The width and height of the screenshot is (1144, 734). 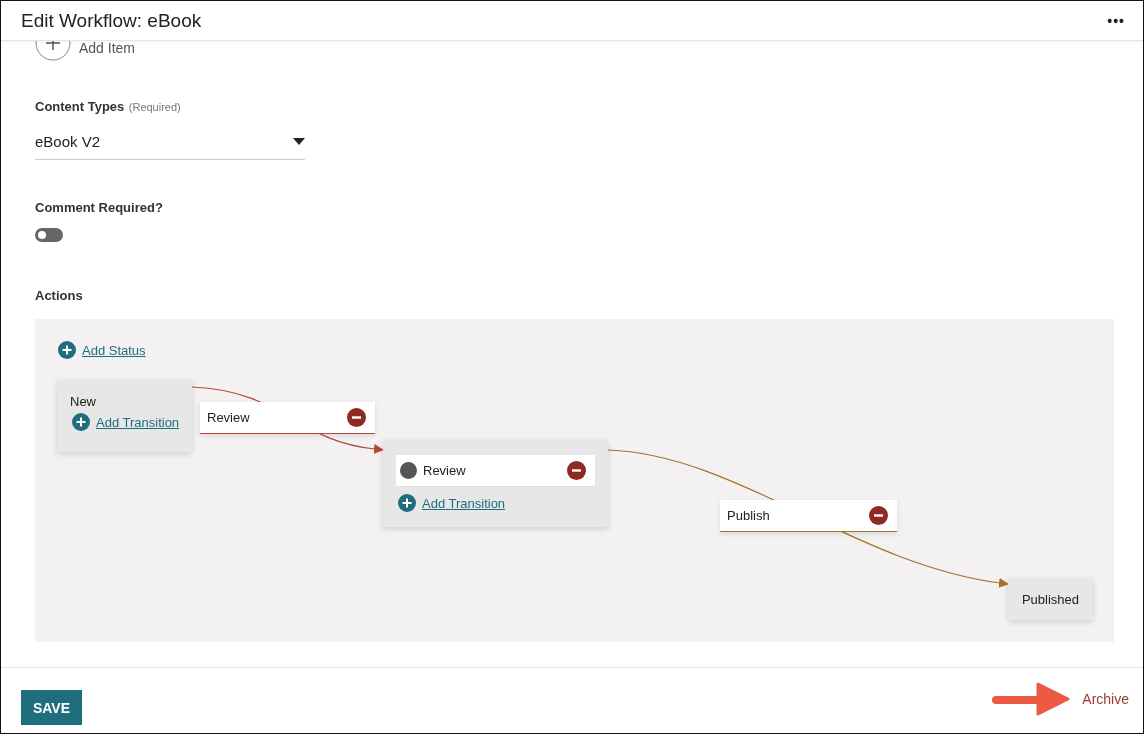 What do you see at coordinates (228, 417) in the screenshot?
I see `transition-name: Review` at bounding box center [228, 417].